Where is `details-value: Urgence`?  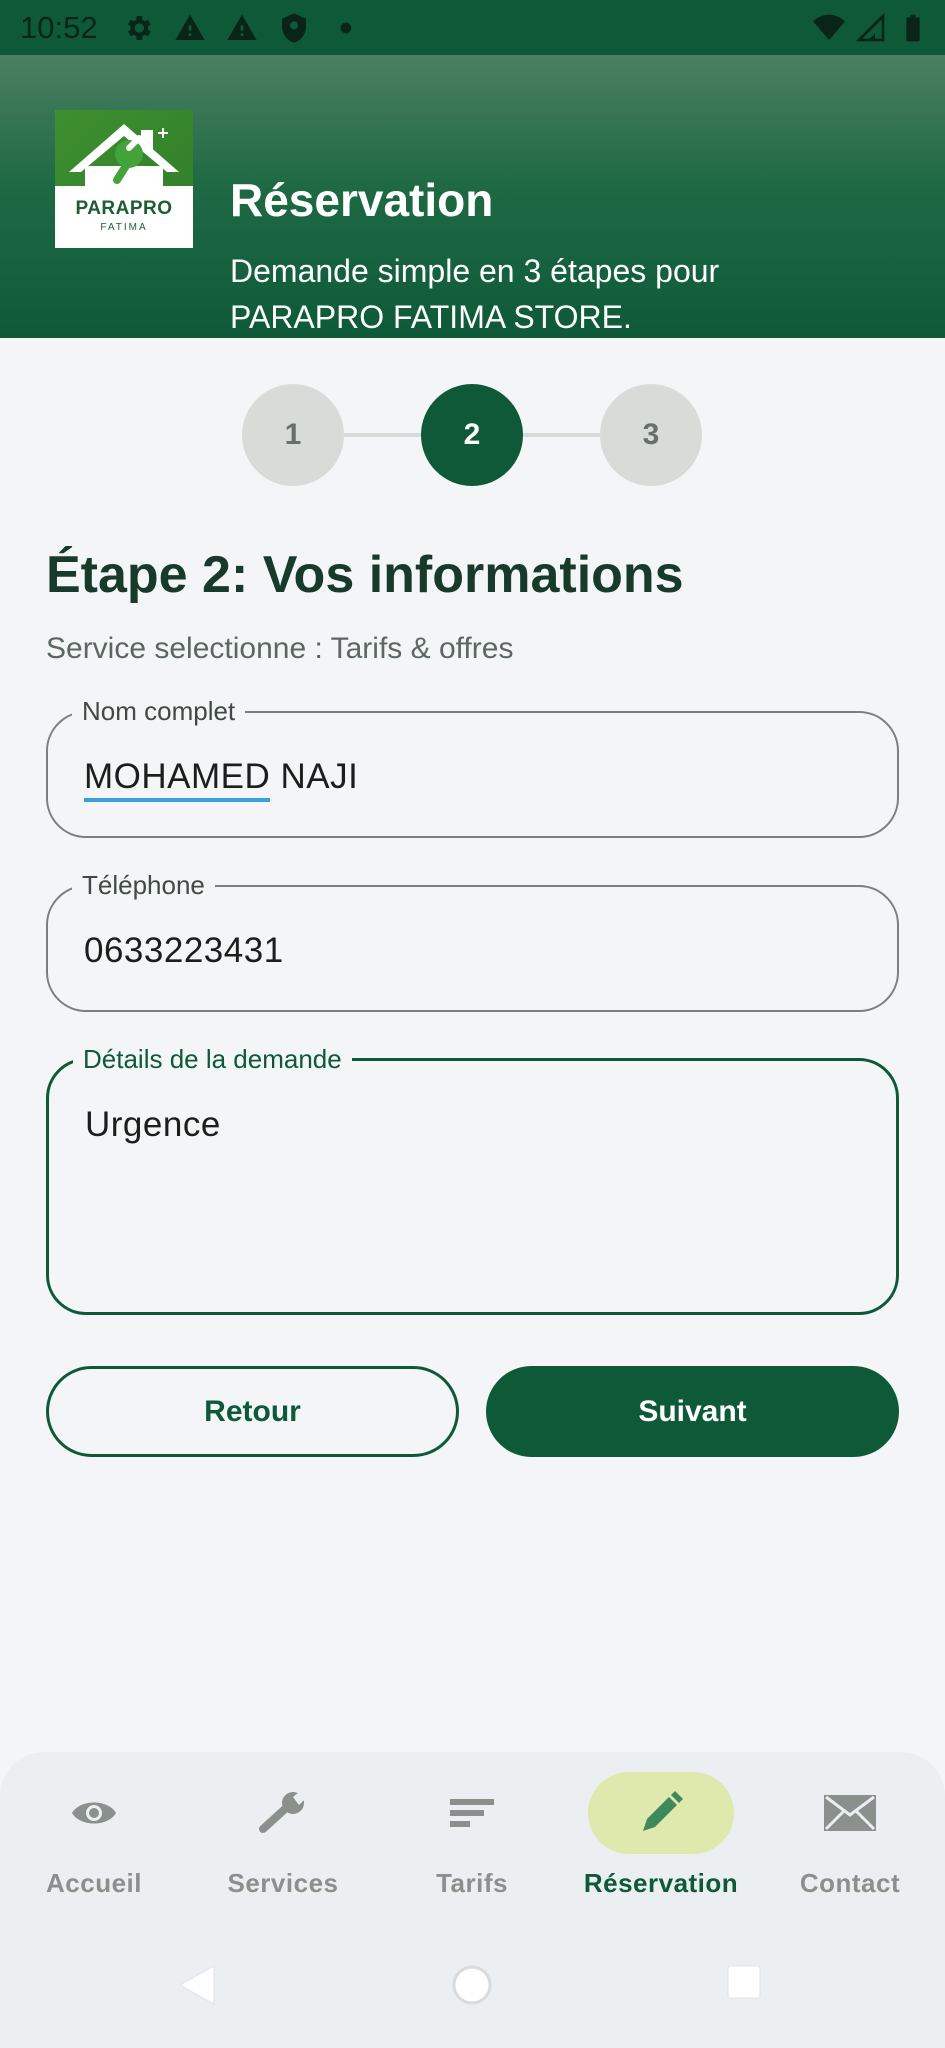 details-value: Urgence is located at coordinates (153, 1125).